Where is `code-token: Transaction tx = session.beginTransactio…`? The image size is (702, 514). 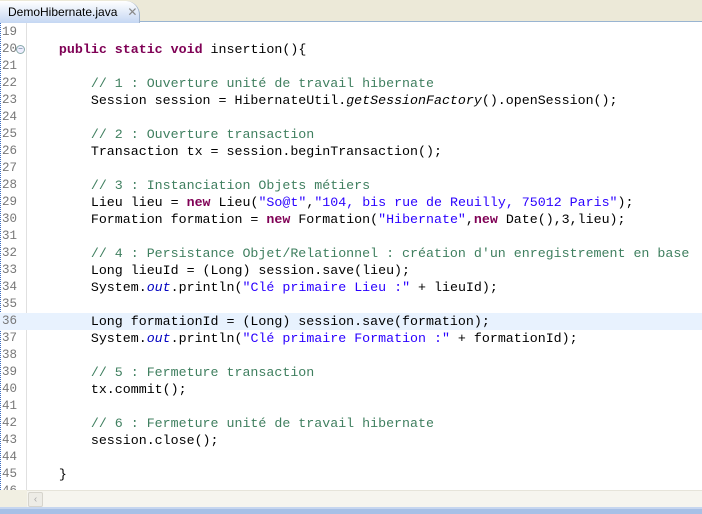
code-token: Transaction tx = session.beginTransactio… is located at coordinates (234, 151).